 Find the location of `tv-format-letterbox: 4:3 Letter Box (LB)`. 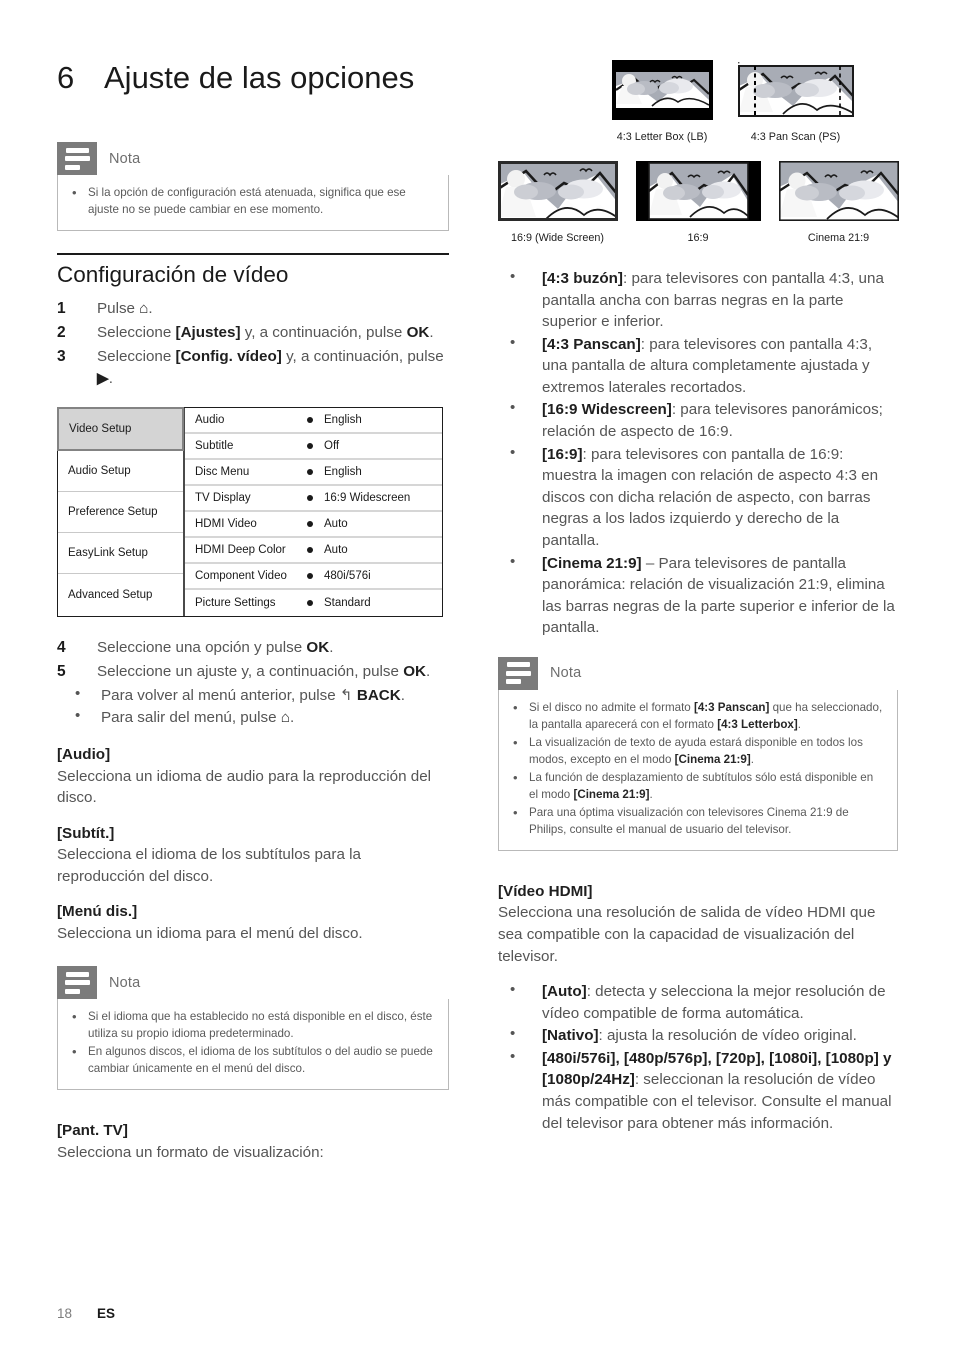

tv-format-letterbox: 4:3 Letter Box (LB) is located at coordinates (662, 101).